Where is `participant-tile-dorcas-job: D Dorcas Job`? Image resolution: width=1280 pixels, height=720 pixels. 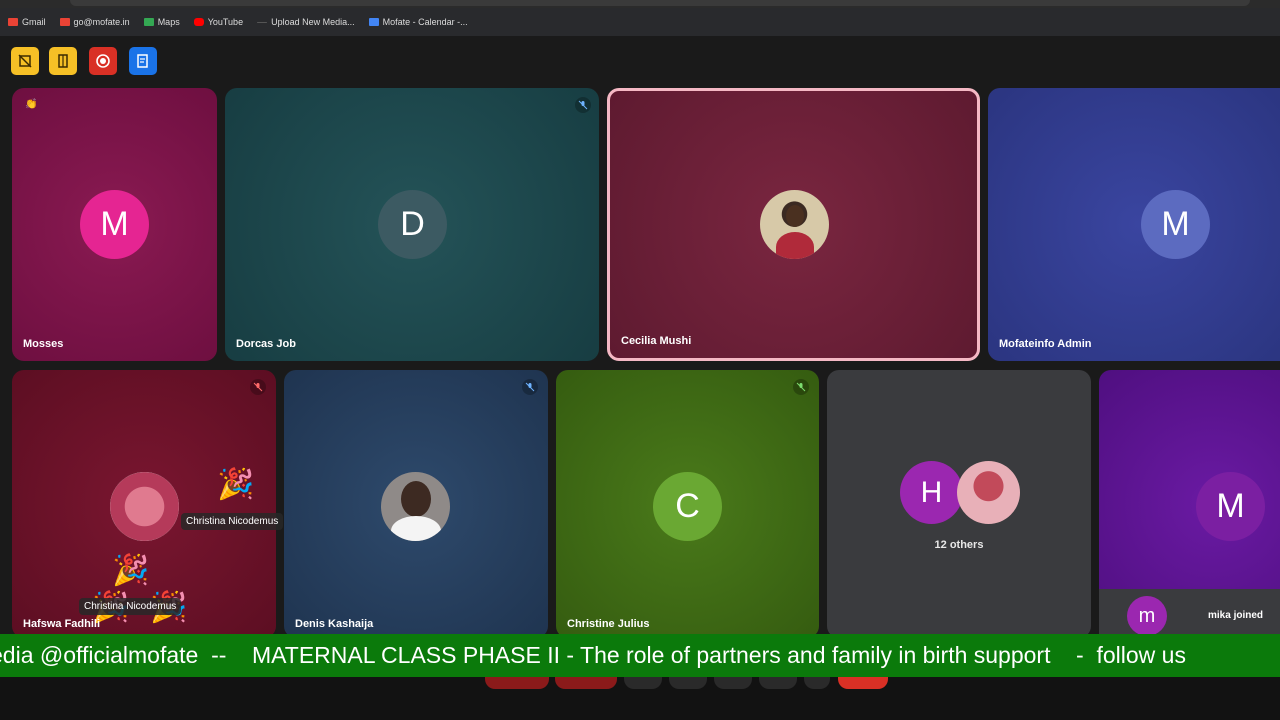
participant-tile-dorcas-job: D Dorcas Job is located at coordinates (412, 224).